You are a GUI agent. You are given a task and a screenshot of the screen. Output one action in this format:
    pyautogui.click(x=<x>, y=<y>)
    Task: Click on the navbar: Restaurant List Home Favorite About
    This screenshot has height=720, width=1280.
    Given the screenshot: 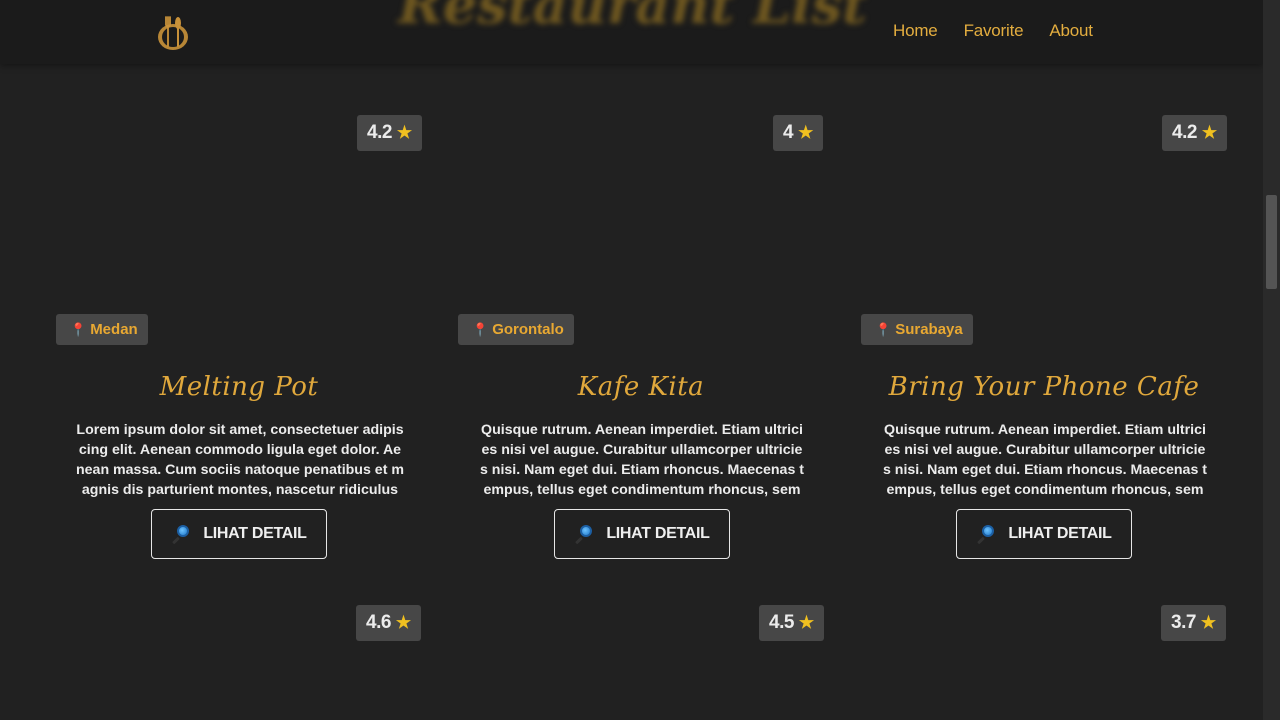 What is the action you would take?
    pyautogui.click(x=631, y=32)
    